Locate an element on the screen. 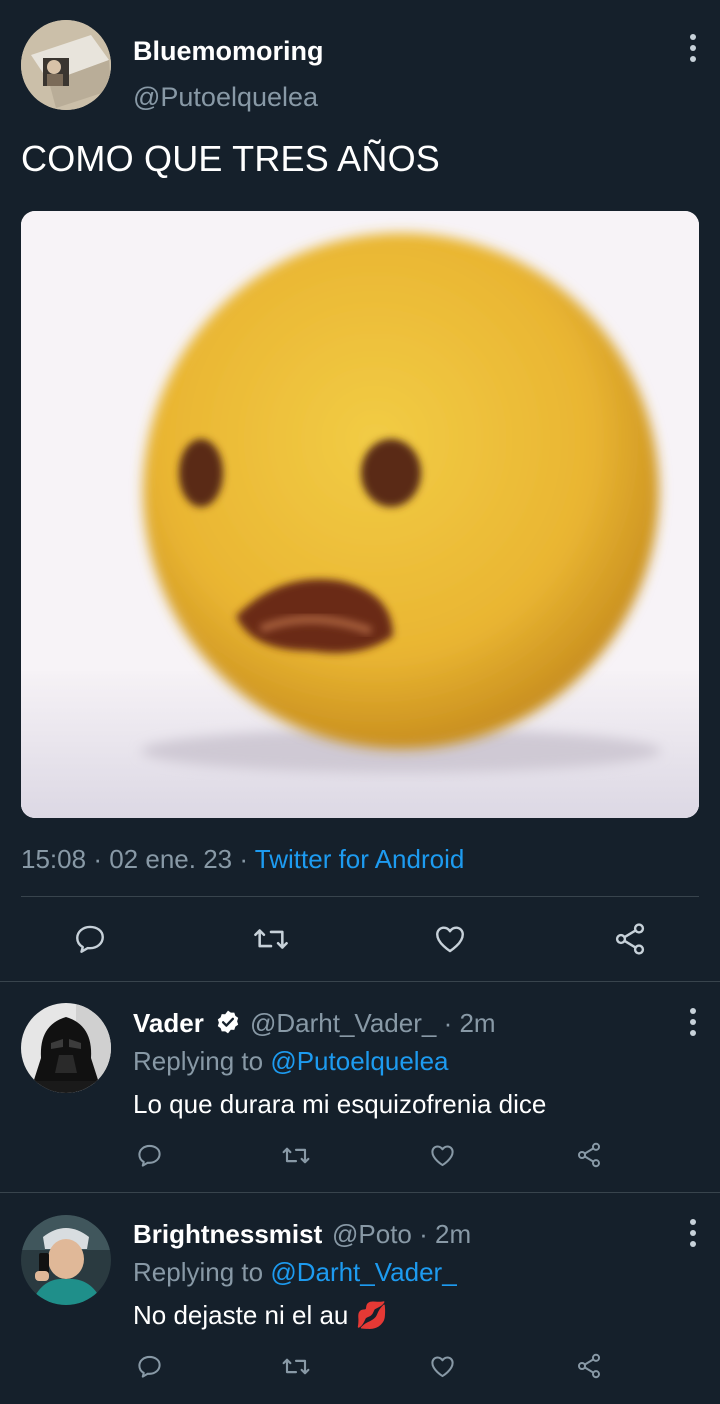  tweet-source-link: Twitter for Android is located at coordinates (360, 859).